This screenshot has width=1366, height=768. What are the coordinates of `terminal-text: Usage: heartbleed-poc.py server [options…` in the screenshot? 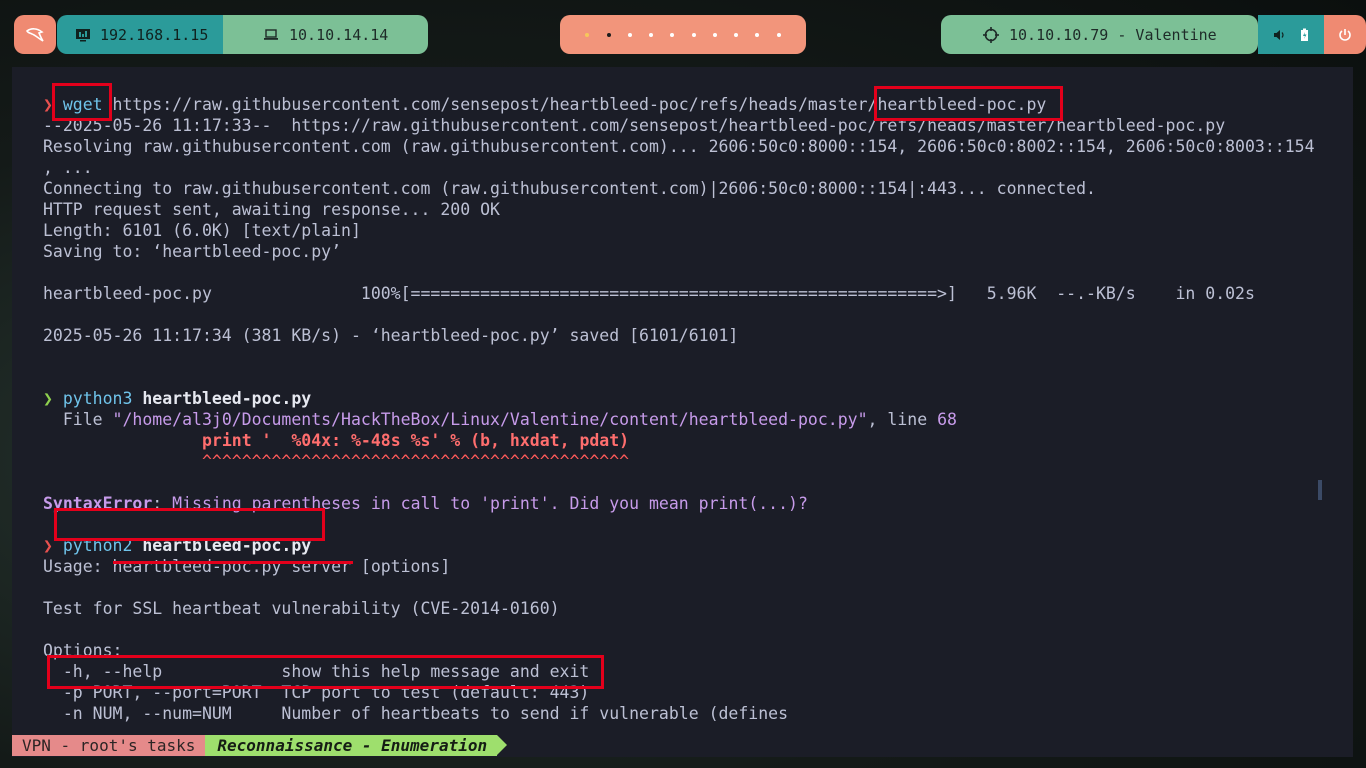 It's located at (247, 566).